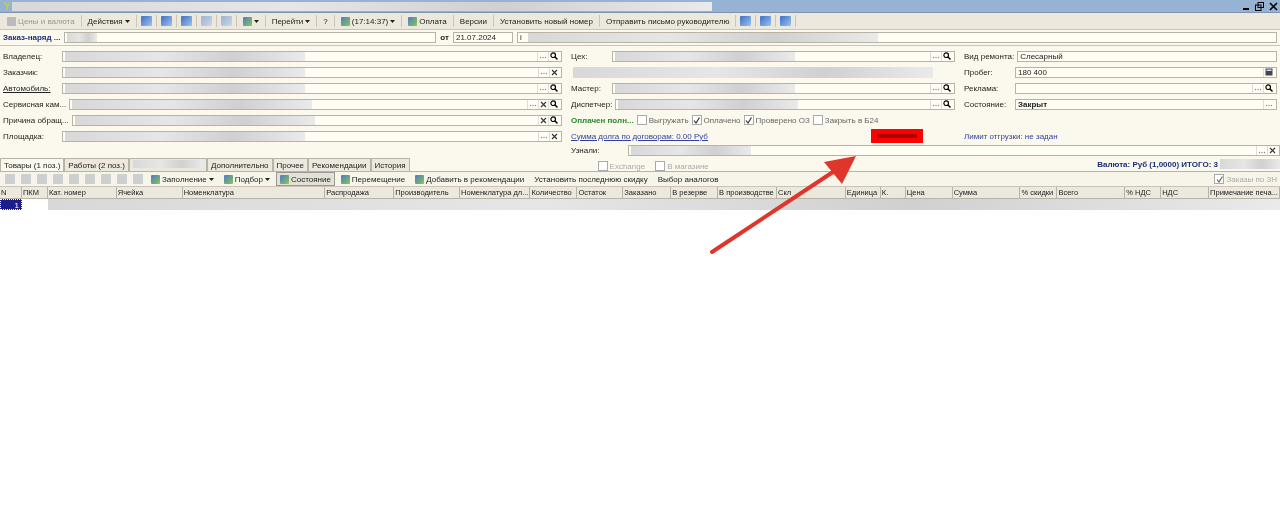 This screenshot has height=527, width=1280. I want to click on warning-badge, so click(896, 136).